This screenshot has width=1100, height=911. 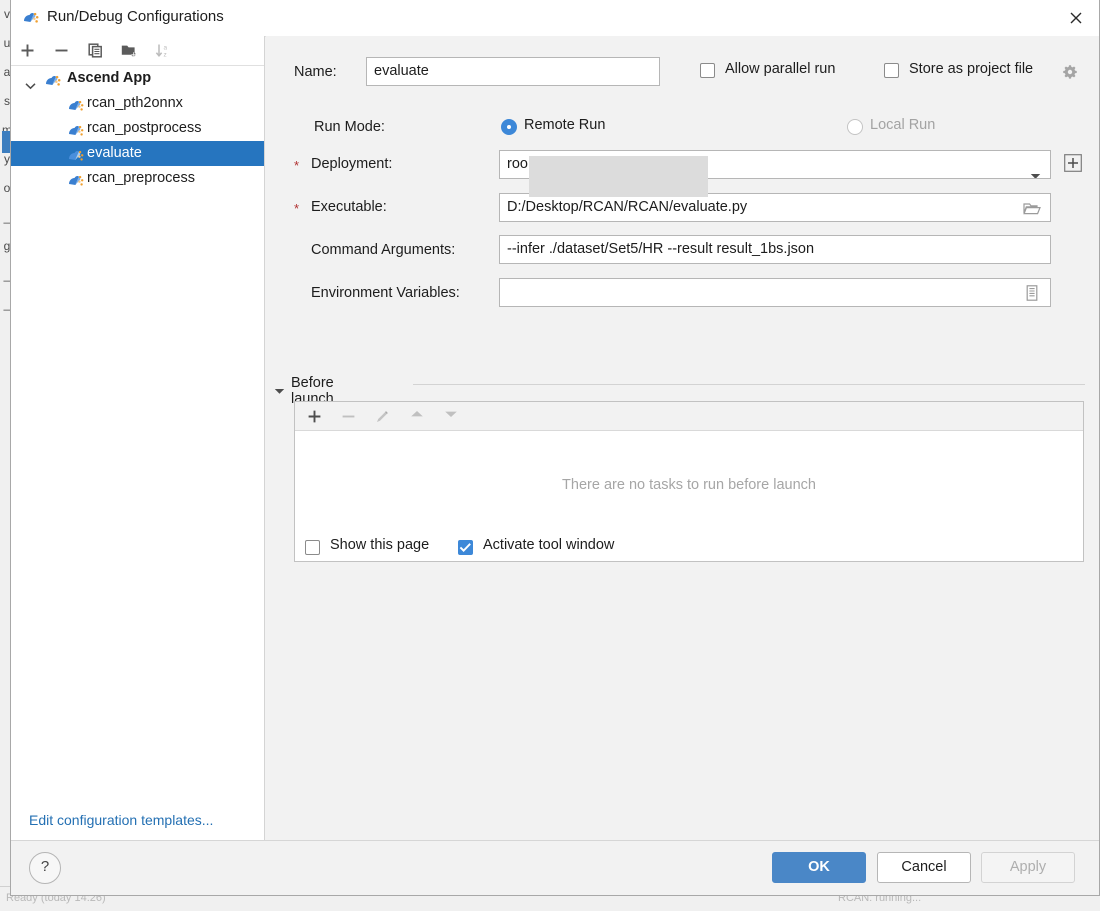 I want to click on close-icon, so click(x=1076, y=17).